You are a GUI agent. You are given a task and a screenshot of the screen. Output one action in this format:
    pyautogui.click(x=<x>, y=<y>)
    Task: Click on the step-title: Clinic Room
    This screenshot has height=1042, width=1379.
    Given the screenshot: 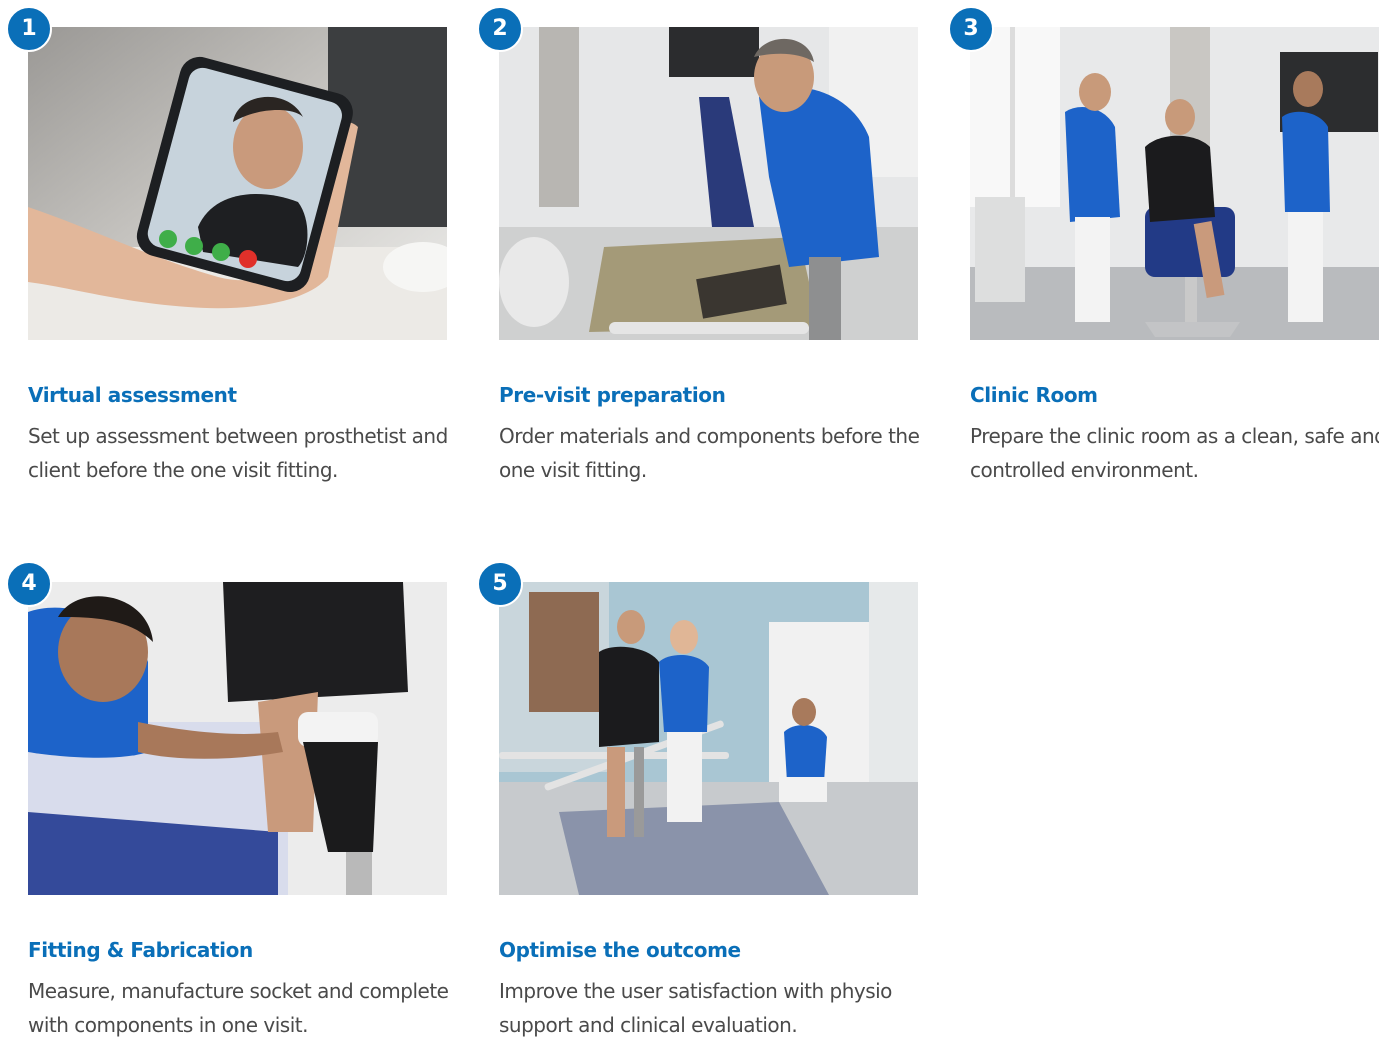 What is the action you would take?
    pyautogui.click(x=1034, y=395)
    